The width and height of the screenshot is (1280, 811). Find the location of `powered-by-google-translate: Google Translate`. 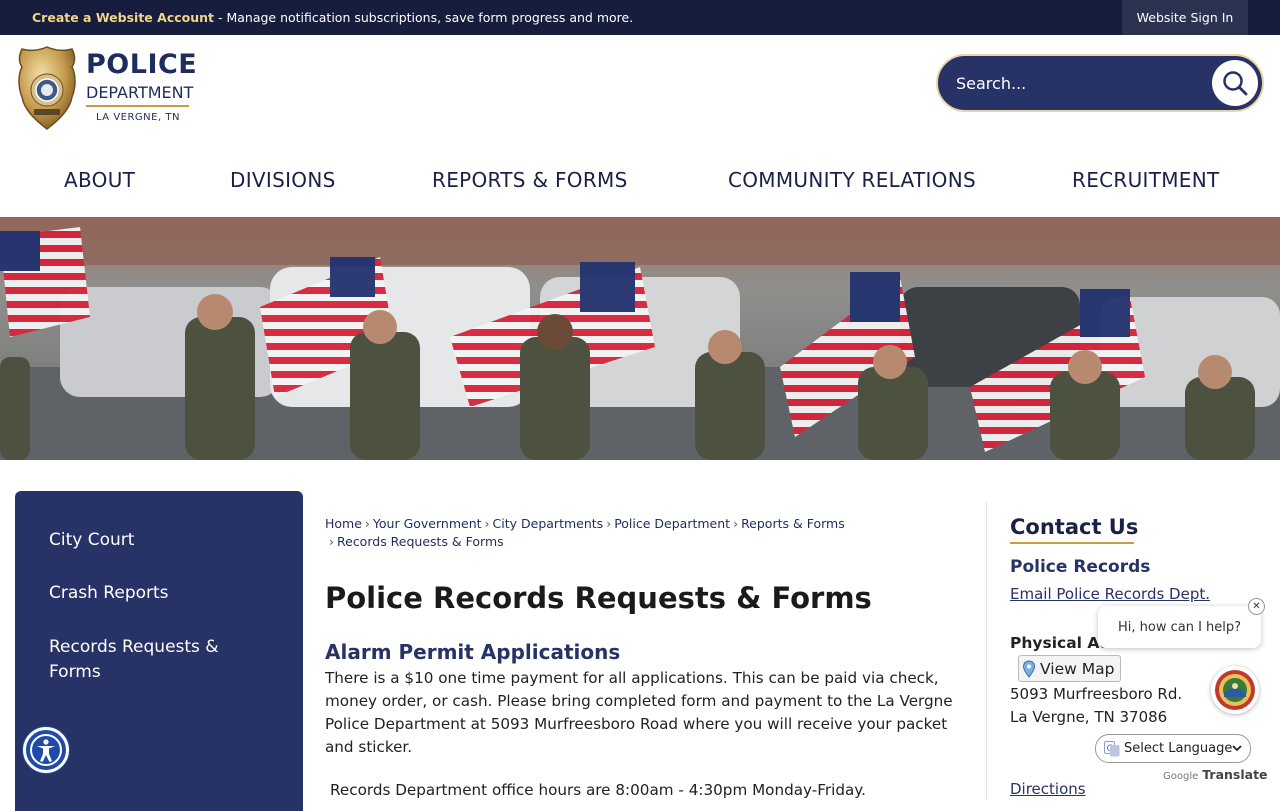

powered-by-google-translate: Google Translate is located at coordinates (1215, 774).